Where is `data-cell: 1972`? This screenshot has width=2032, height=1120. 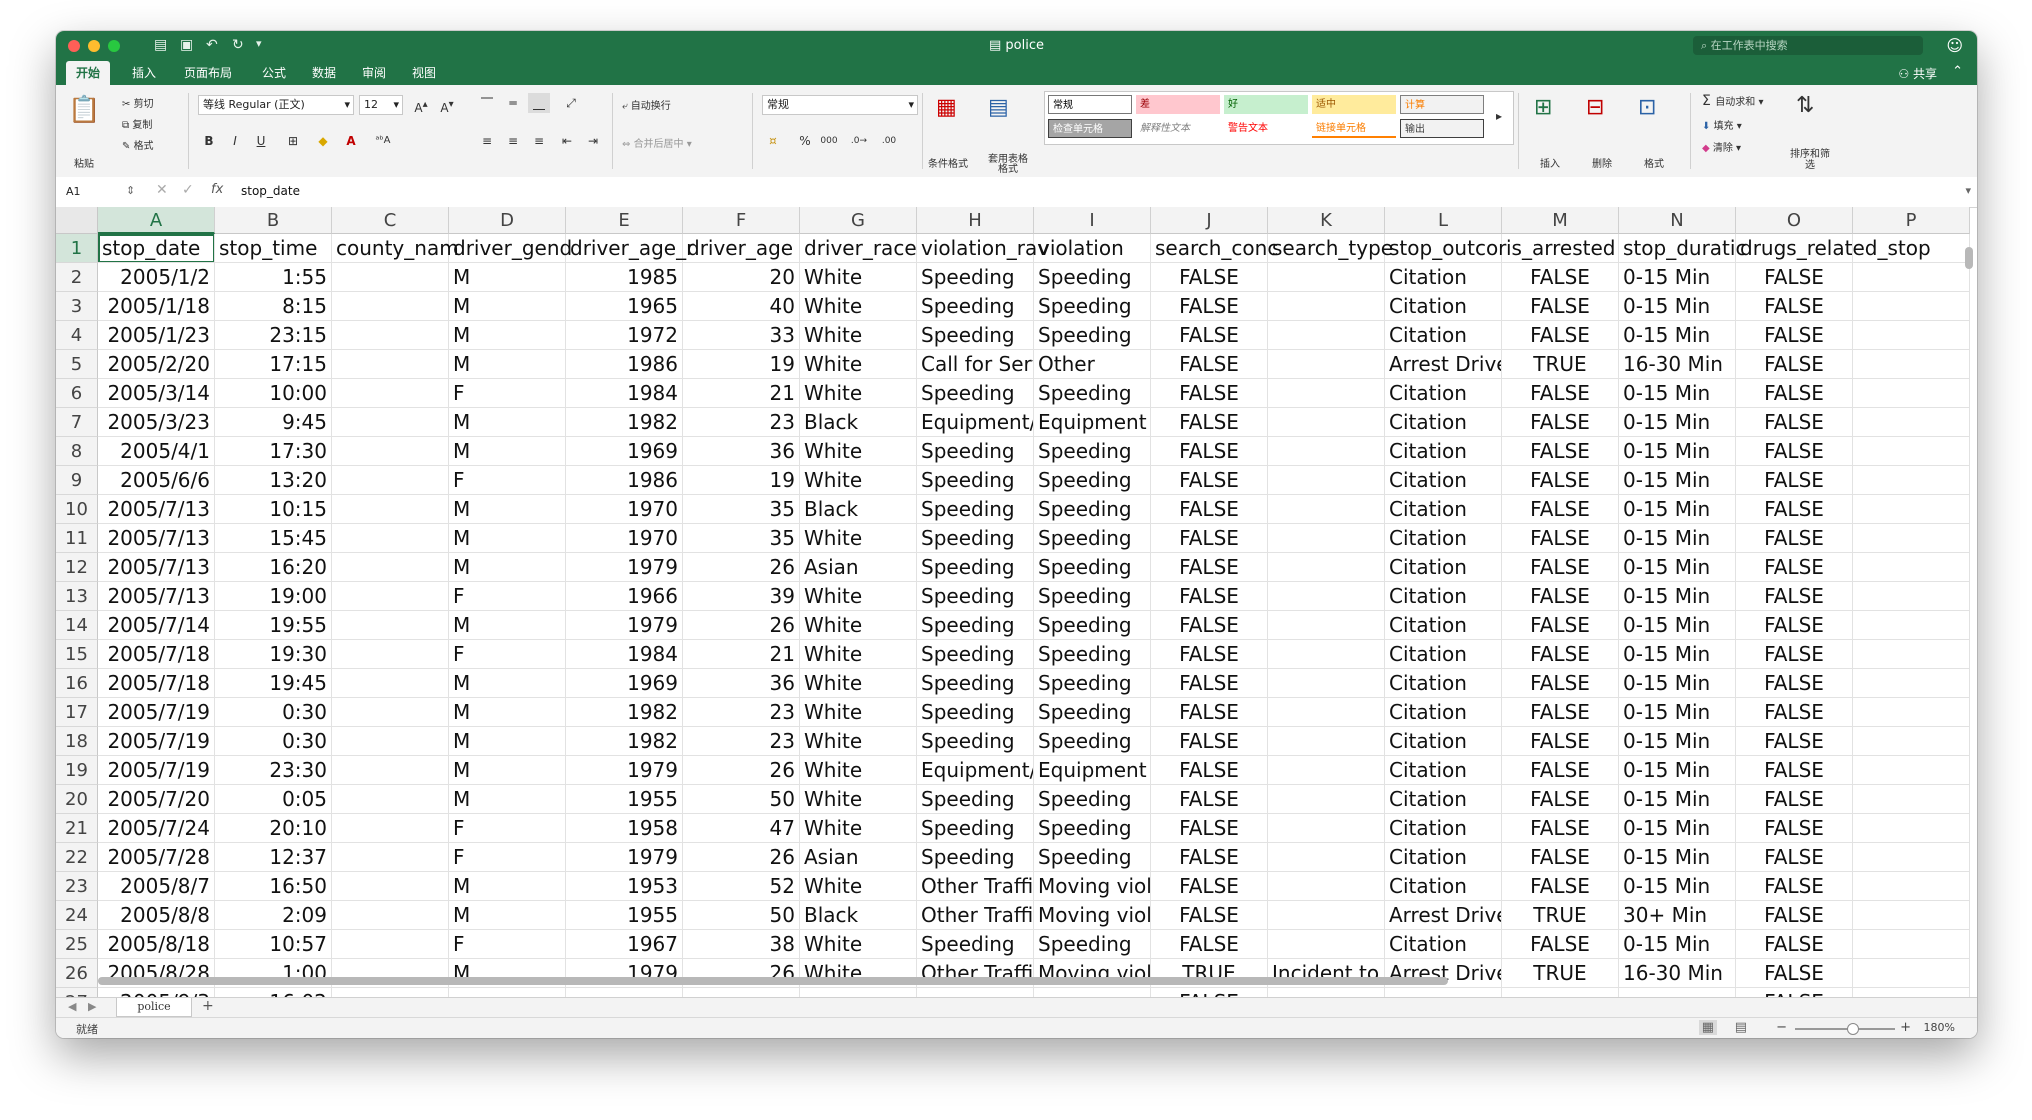
data-cell: 1972 is located at coordinates (624, 335).